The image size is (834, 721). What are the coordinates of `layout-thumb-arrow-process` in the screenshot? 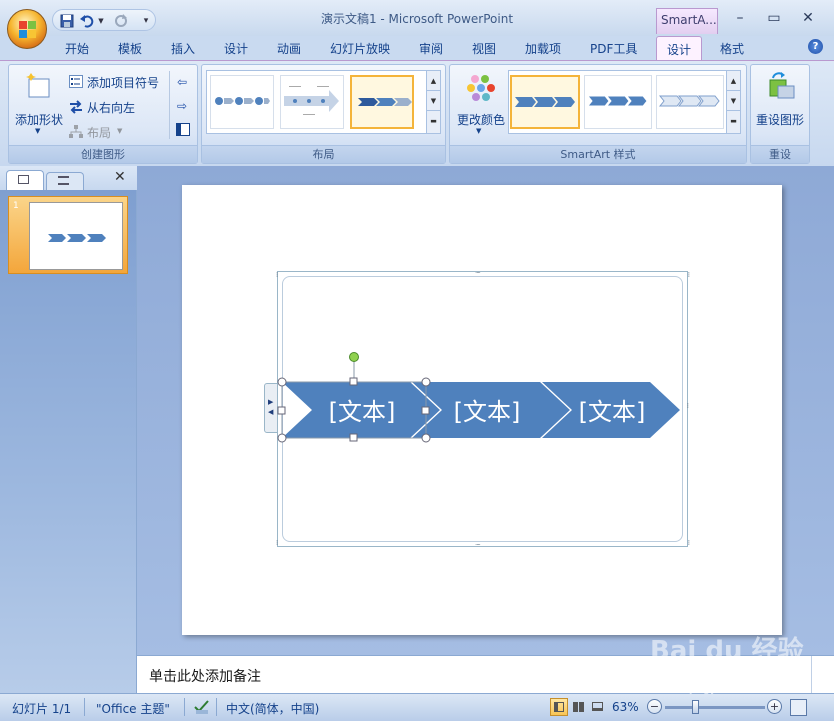 It's located at (312, 102).